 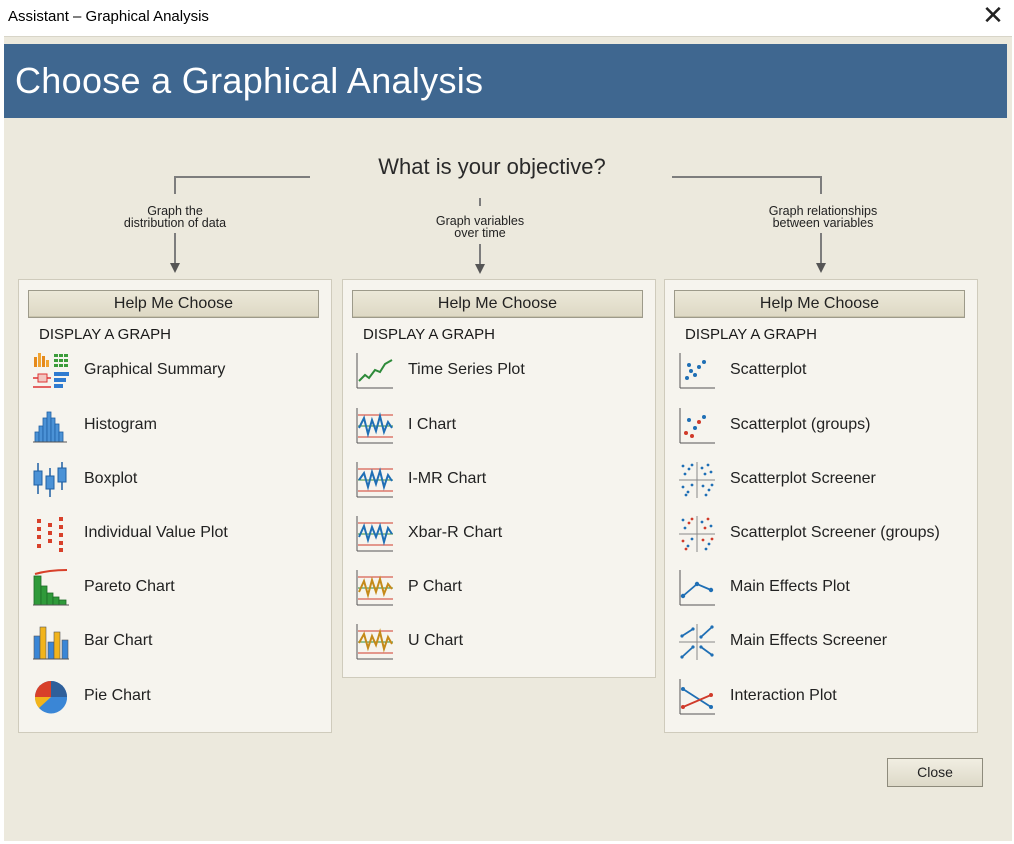 What do you see at coordinates (117, 695) in the screenshot?
I see `option-label: Pie Chart` at bounding box center [117, 695].